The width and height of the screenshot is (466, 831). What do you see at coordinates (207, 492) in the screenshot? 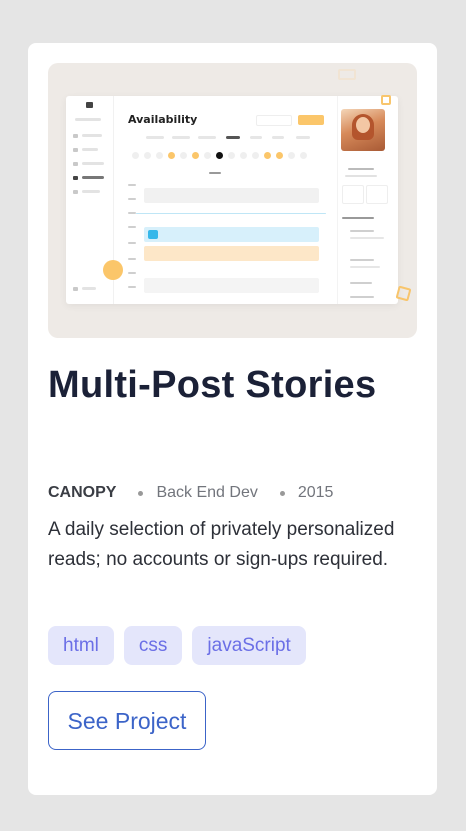
I see `role-label: Back End Dev` at bounding box center [207, 492].